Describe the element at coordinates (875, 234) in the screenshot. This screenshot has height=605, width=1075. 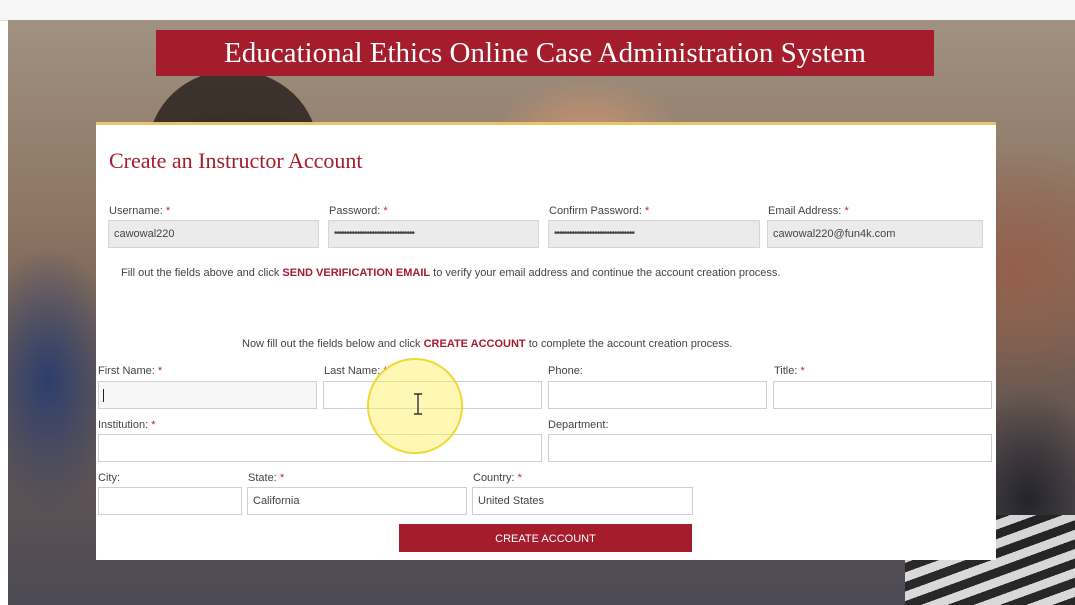
I see `email-field: cawowal220@fun4k.com` at that location.